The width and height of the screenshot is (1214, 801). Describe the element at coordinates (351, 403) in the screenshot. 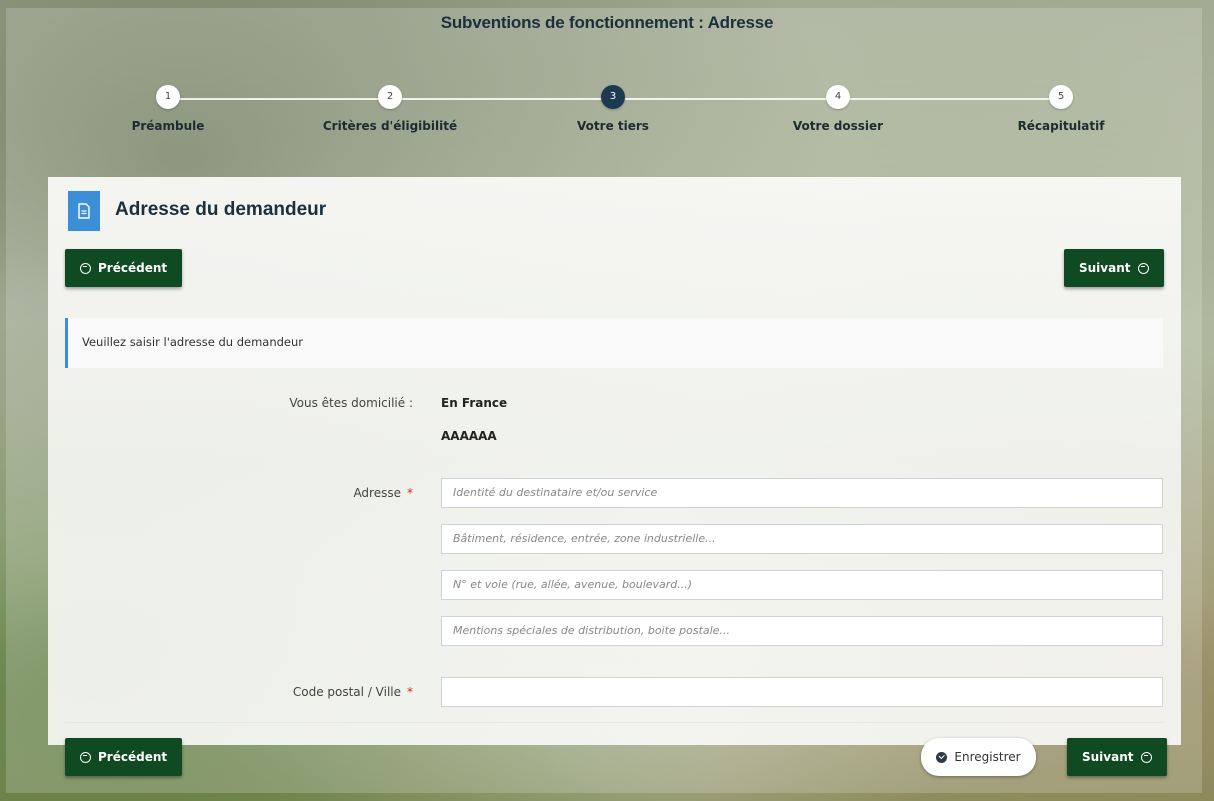

I see `domicile-label: Vous êtes domicilié :` at that location.